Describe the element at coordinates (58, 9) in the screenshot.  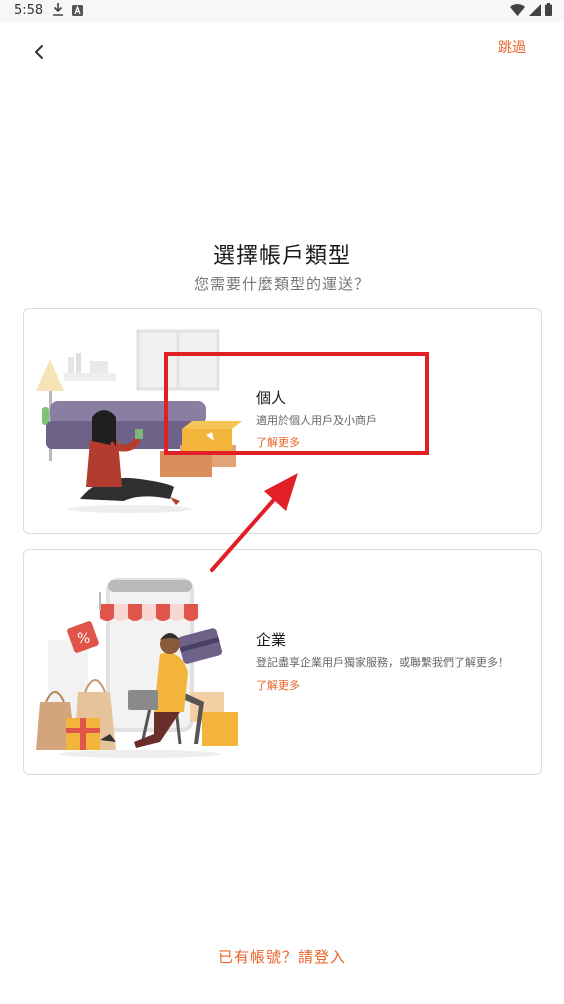
I see `download-icon` at that location.